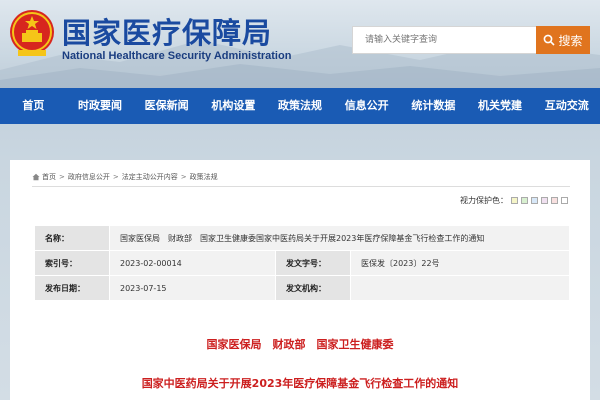  I want to click on nav-item-statistics: 统计数据, so click(433, 106).